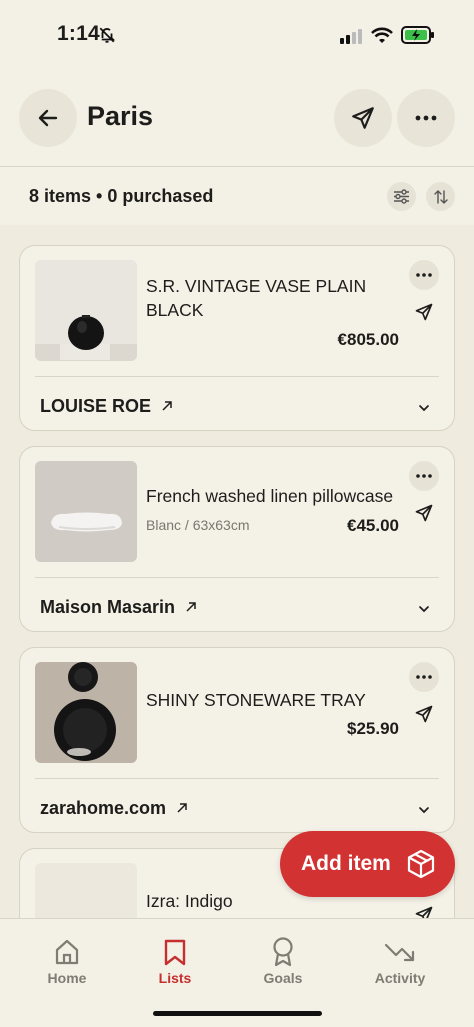 The height and width of the screenshot is (1027, 474). I want to click on back-button, so click(48, 118).